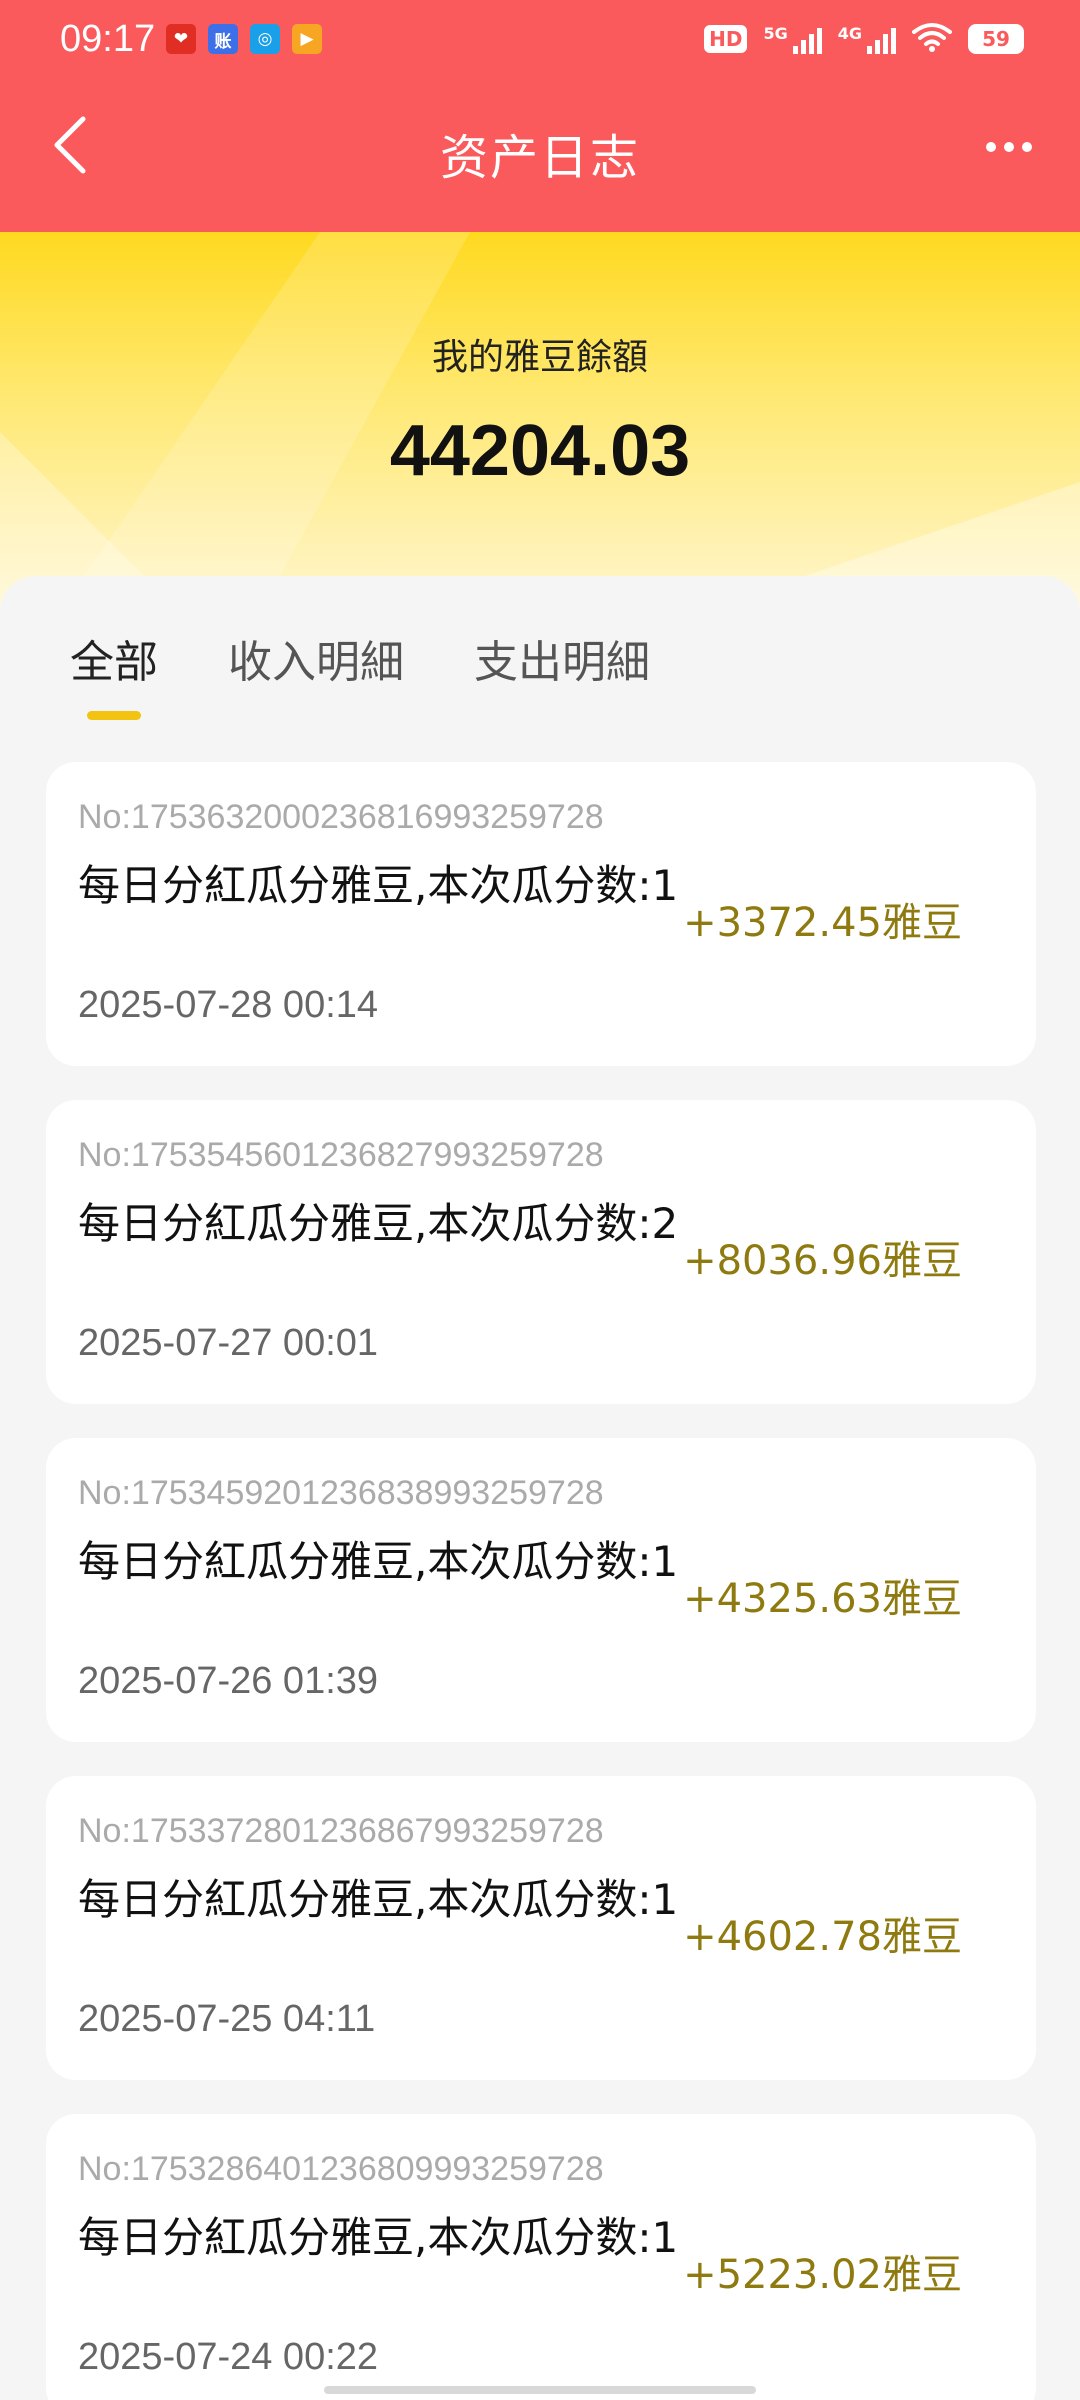 This screenshot has width=1080, height=2400. What do you see at coordinates (227, 2019) in the screenshot?
I see `record-date: 2025-07-25 04:11` at bounding box center [227, 2019].